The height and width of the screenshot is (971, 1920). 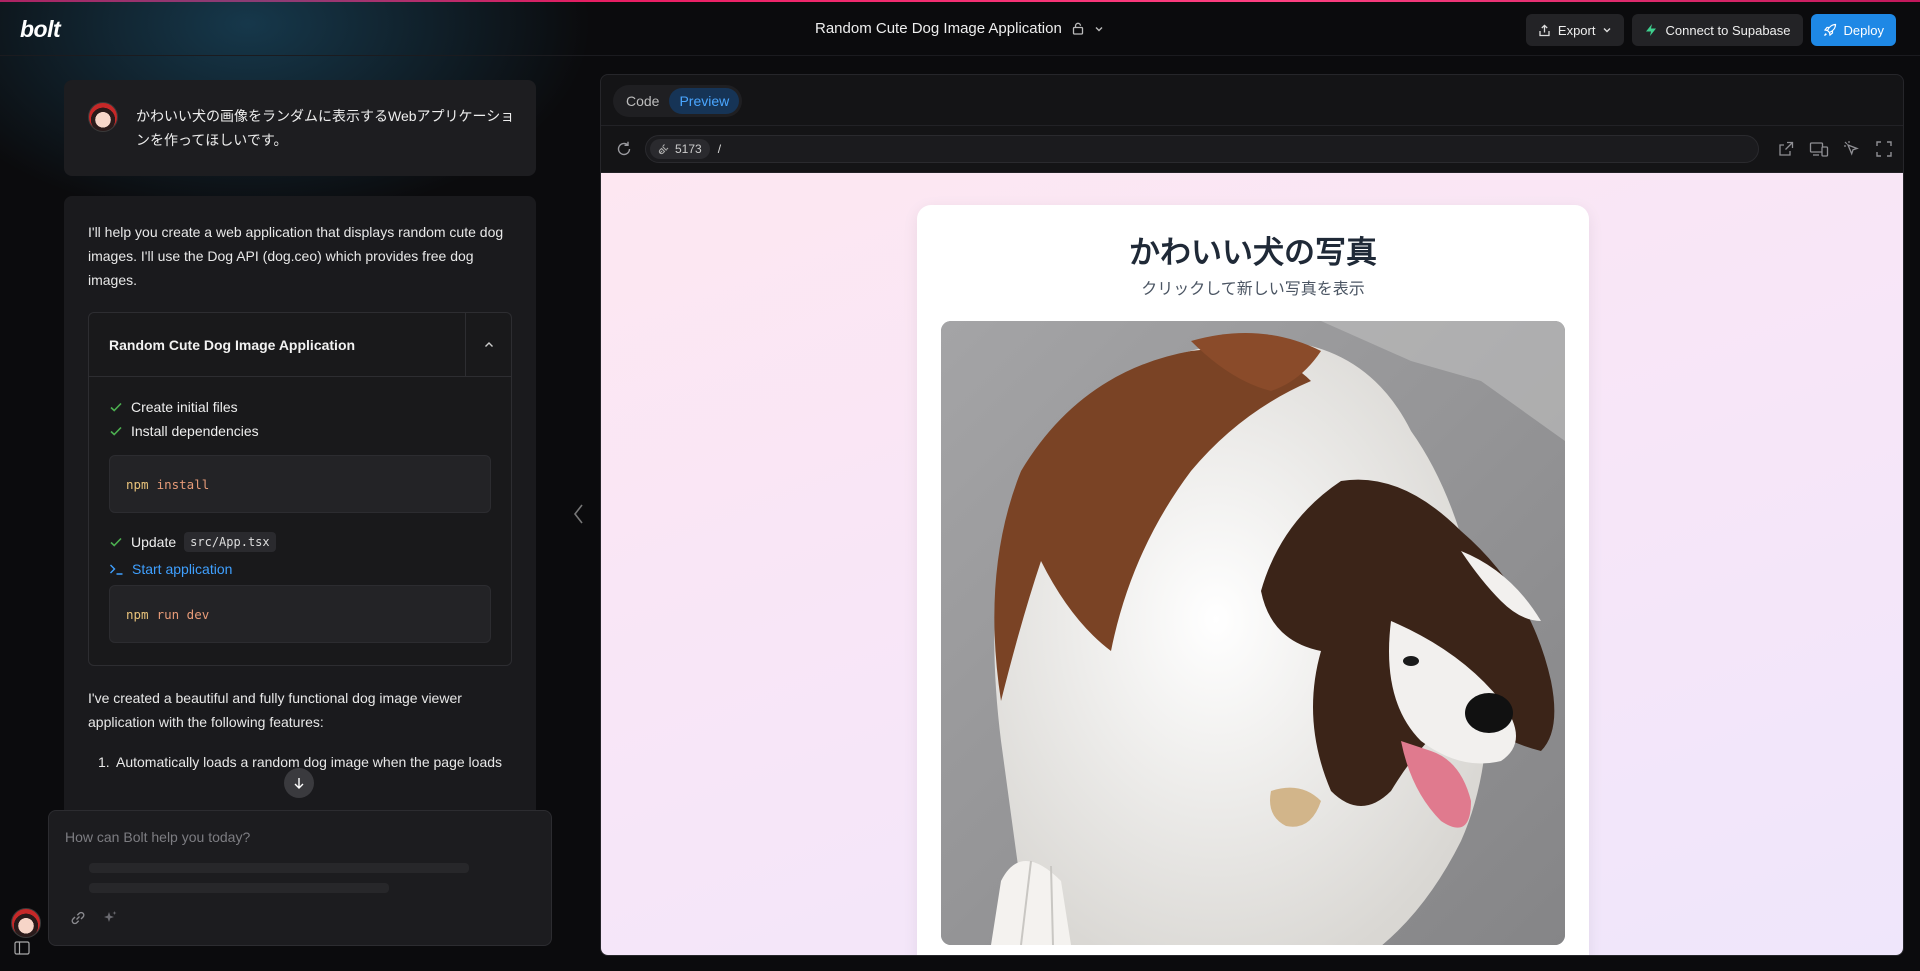 I want to click on artifact-header: Random Cute Dog Image Application, so click(x=300, y=345).